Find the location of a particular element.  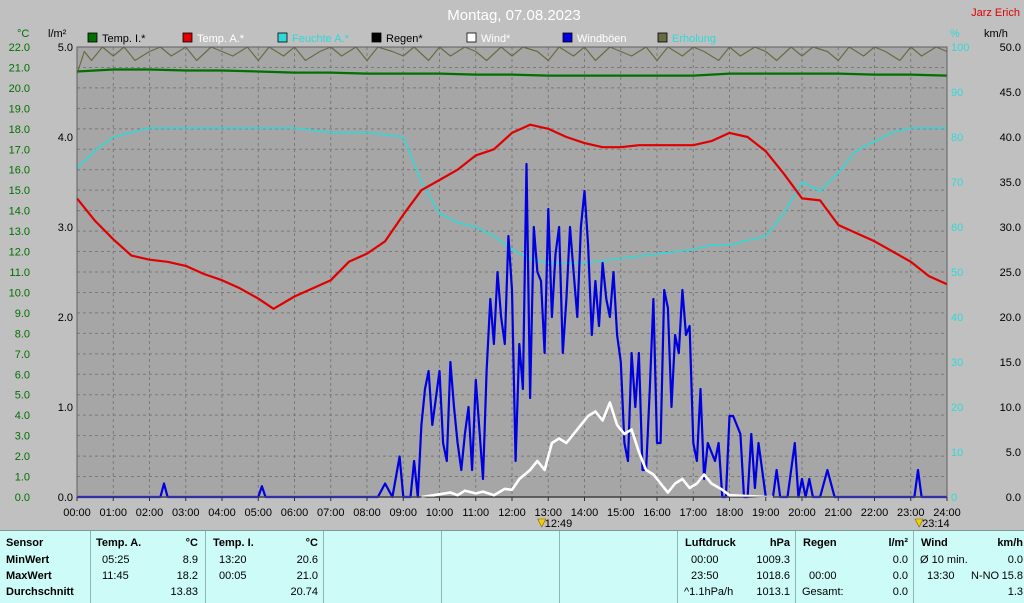

temp-tick-label: 4.0 is located at coordinates (22, 416).